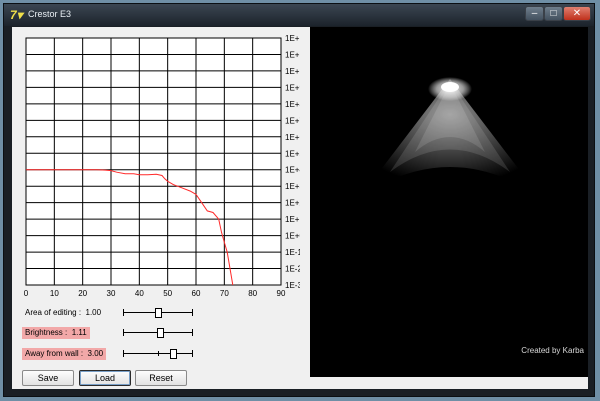 This screenshot has height=401, width=600. I want to click on x-tick-label: 40, so click(139, 293).